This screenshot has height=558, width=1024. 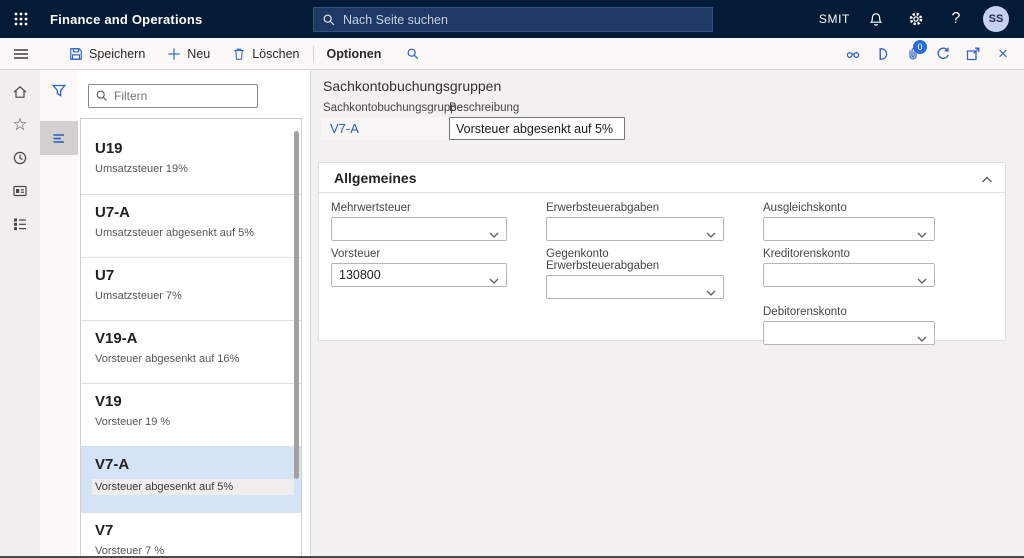 I want to click on book-button, so click(x=883, y=54).